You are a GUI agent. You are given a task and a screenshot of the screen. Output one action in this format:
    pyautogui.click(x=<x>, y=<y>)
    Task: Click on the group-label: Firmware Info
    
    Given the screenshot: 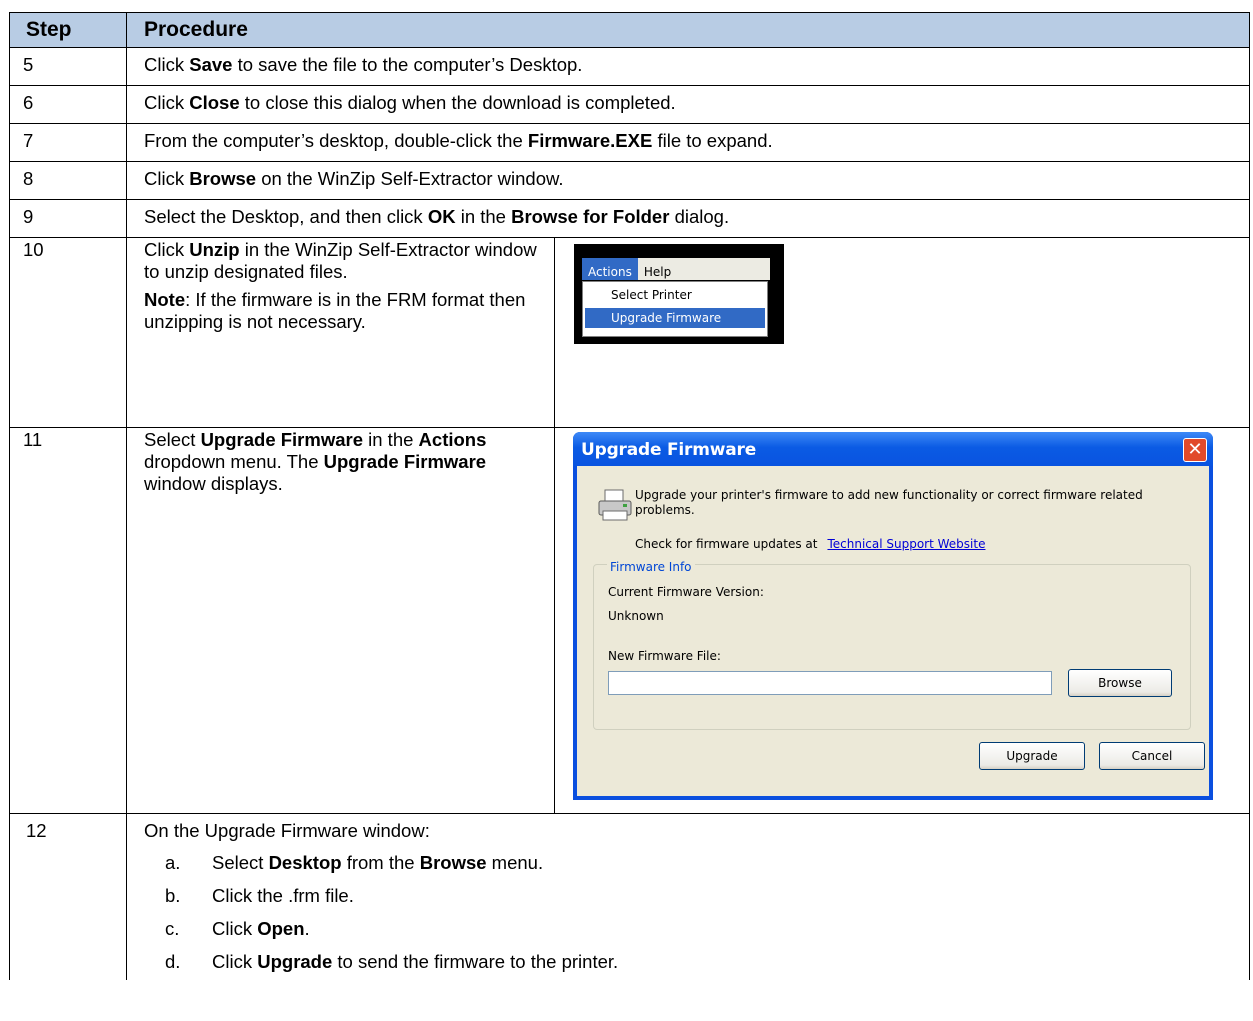 What is the action you would take?
    pyautogui.click(x=651, y=567)
    